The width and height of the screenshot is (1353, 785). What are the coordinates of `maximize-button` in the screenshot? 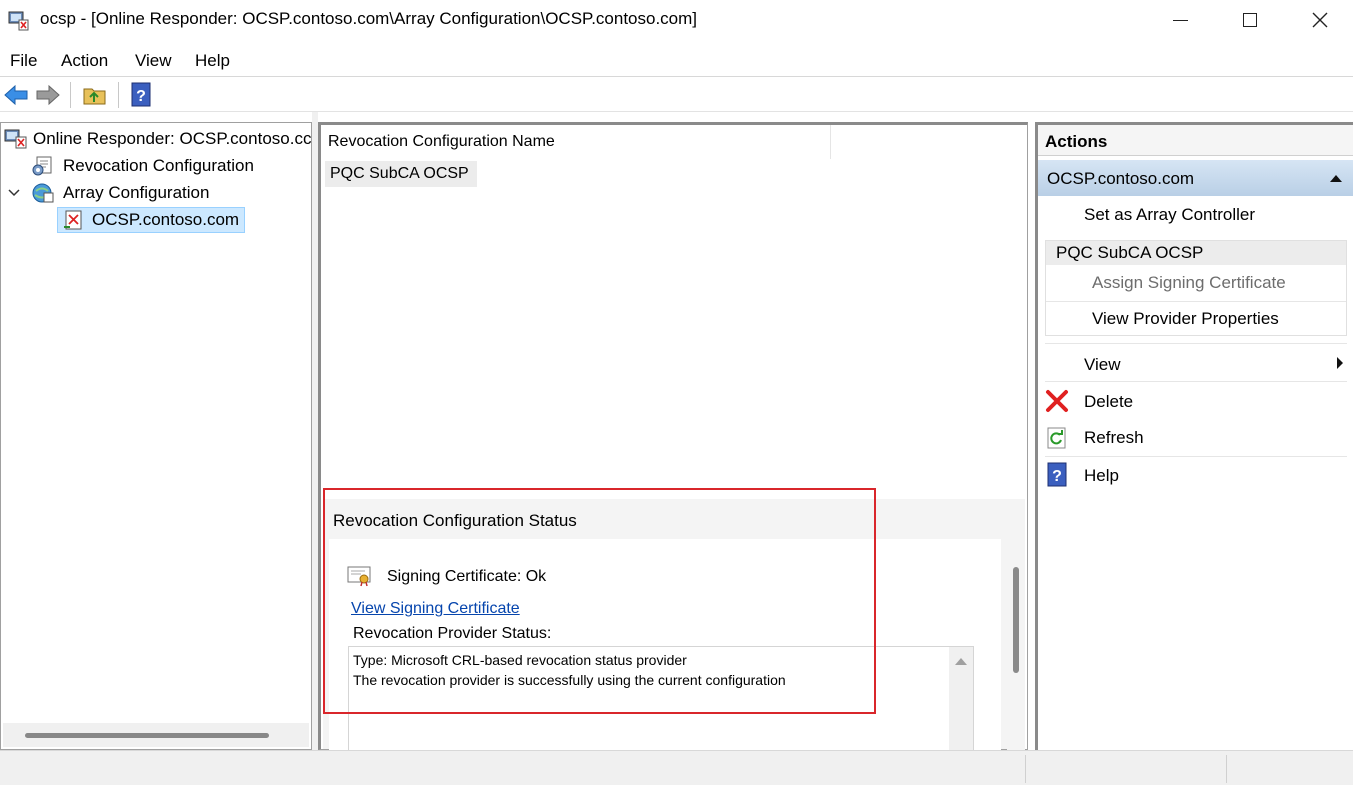 It's located at (1250, 20).